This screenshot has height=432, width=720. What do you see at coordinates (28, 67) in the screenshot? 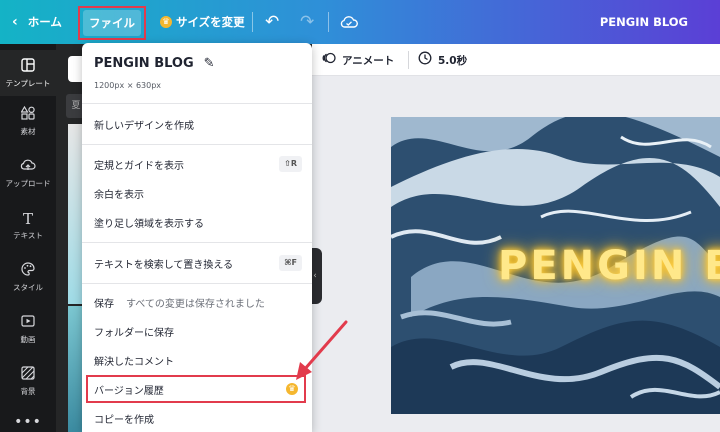
I see `template-icon` at bounding box center [28, 67].